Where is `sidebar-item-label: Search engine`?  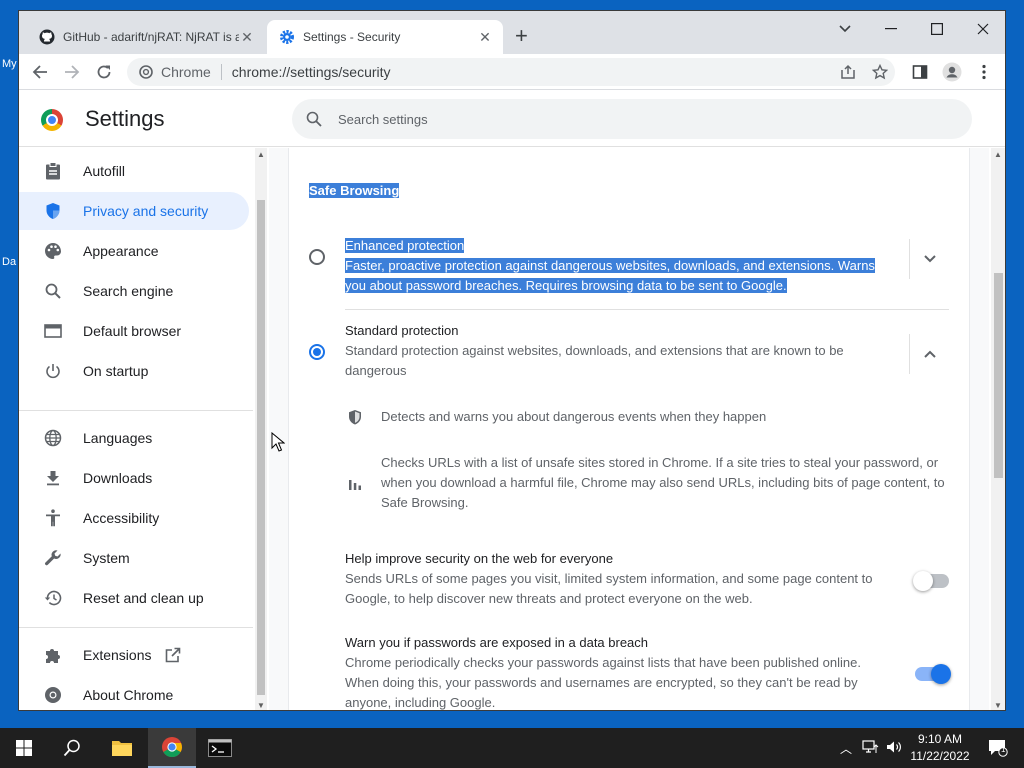
sidebar-item-label: Search engine is located at coordinates (128, 291).